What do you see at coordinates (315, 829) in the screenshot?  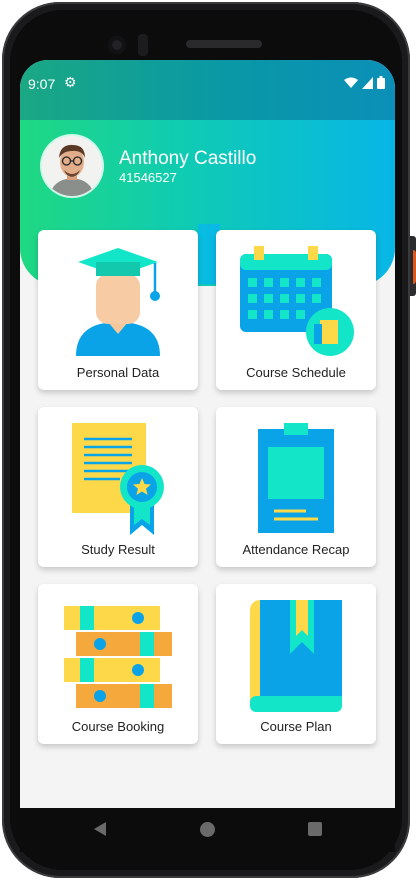 I see `recent-apps-icon` at bounding box center [315, 829].